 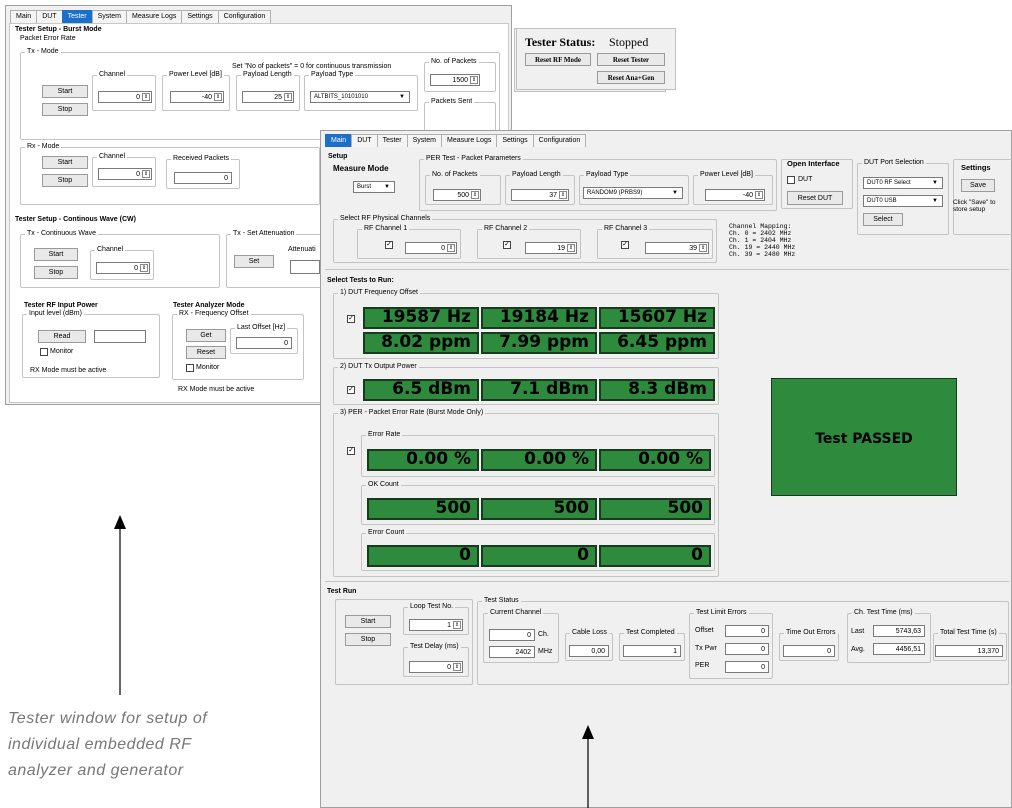 What do you see at coordinates (968, 632) in the screenshot?
I see `total-time-label: Total Test Time (s)` at bounding box center [968, 632].